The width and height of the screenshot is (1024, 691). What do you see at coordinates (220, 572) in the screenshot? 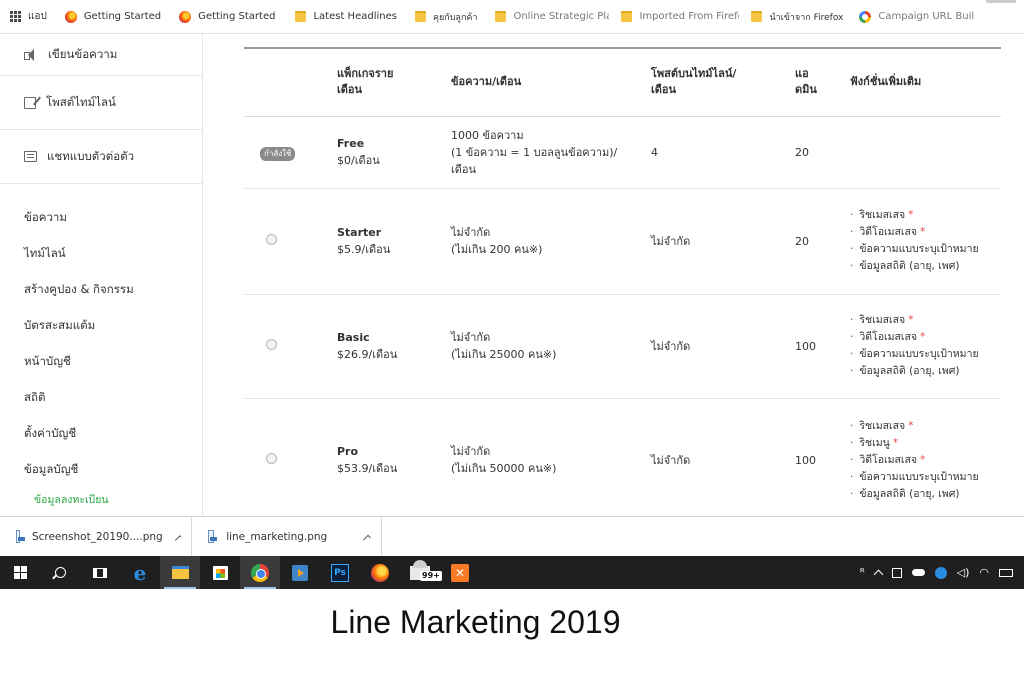
I see `store-button` at bounding box center [220, 572].